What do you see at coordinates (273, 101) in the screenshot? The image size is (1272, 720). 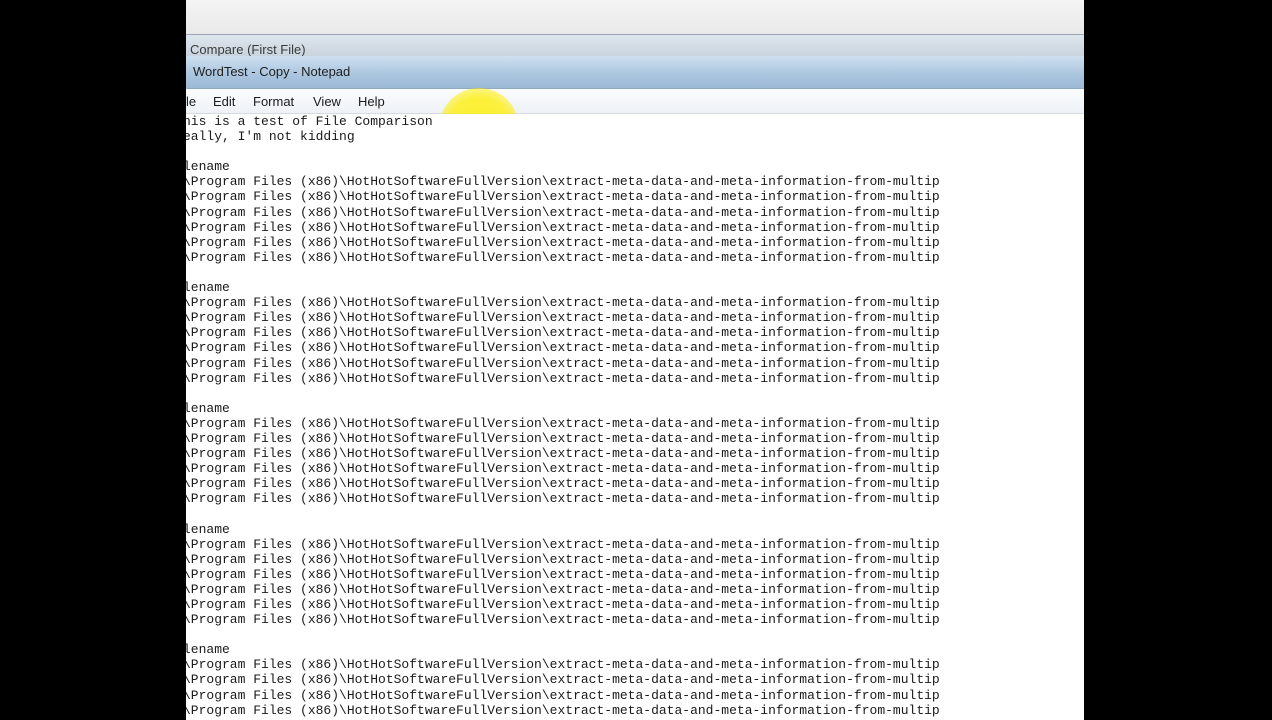 I see `menu-format: Format` at bounding box center [273, 101].